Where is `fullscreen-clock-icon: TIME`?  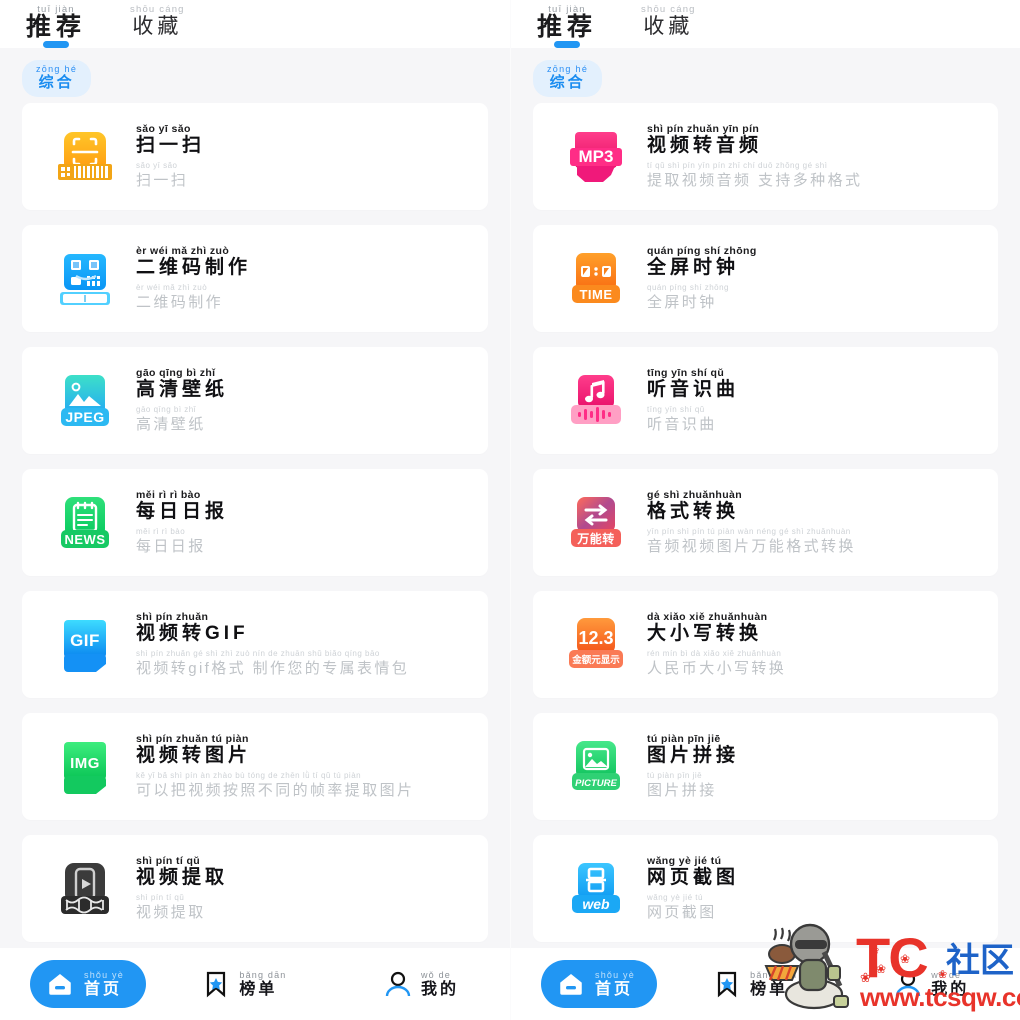
fullscreen-clock-icon: TIME is located at coordinates (596, 279).